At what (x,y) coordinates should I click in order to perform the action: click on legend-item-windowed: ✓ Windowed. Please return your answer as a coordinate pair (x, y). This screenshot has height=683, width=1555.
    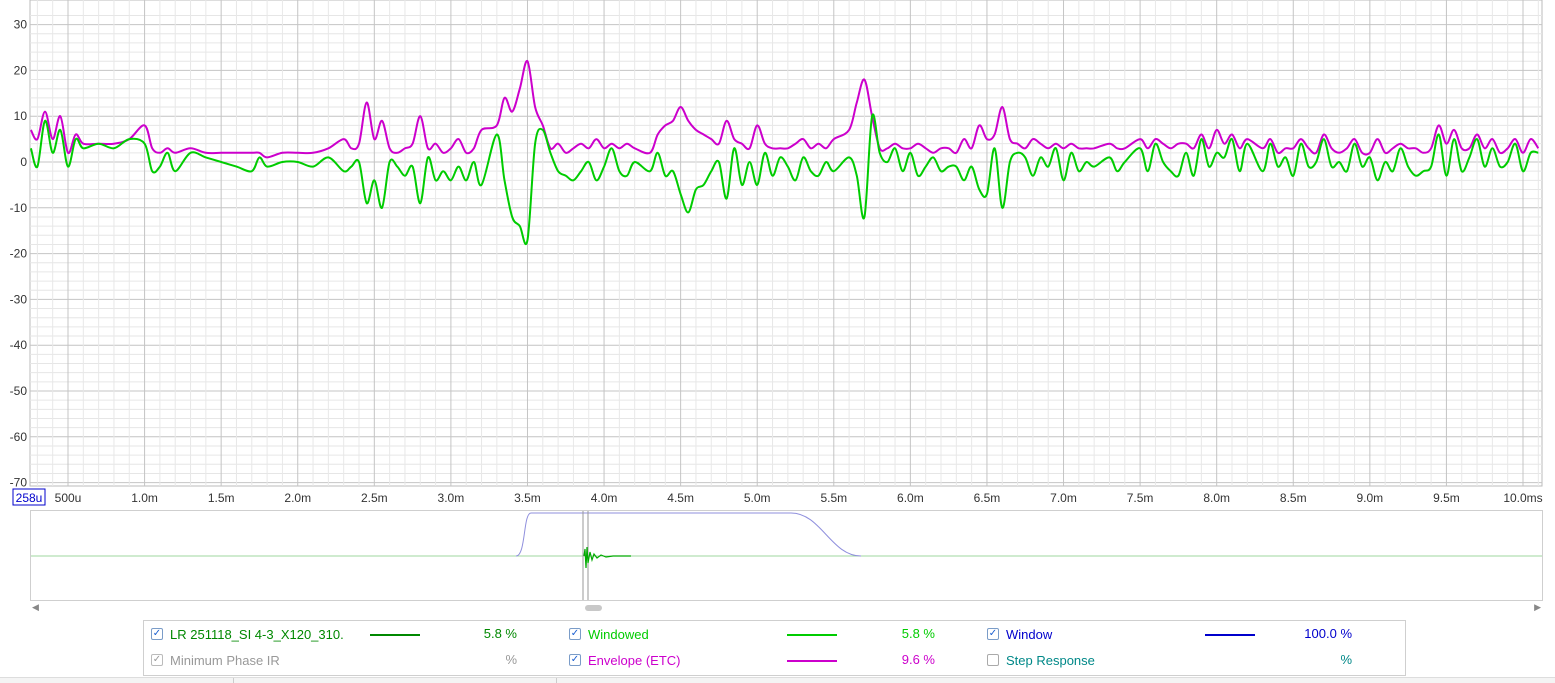
    Looking at the image, I should click on (609, 634).